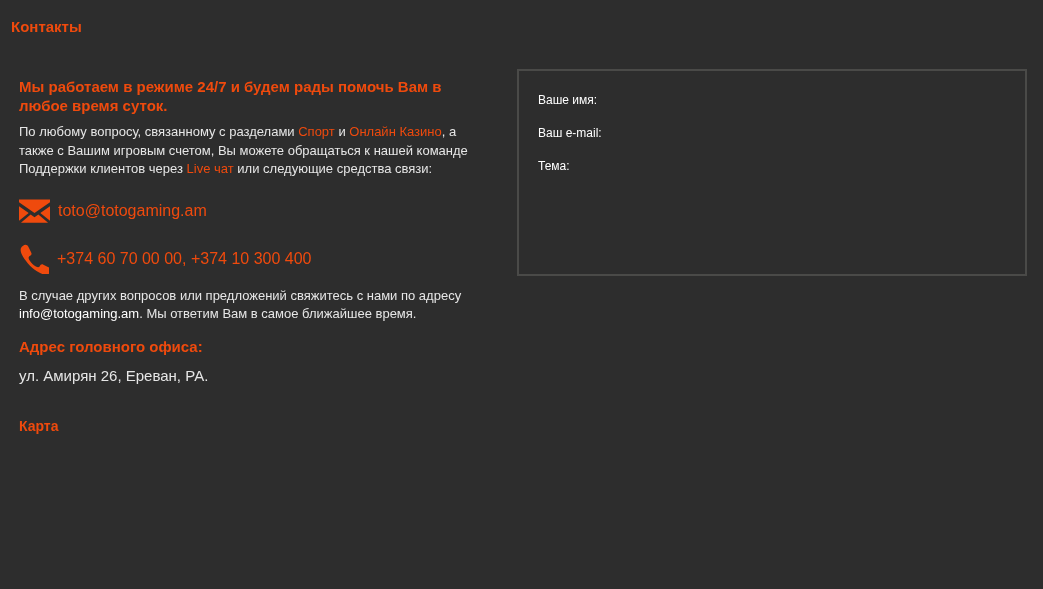 This screenshot has width=1043, height=589. Describe the element at coordinates (554, 166) in the screenshot. I see `form-field-label: Тема:` at that location.